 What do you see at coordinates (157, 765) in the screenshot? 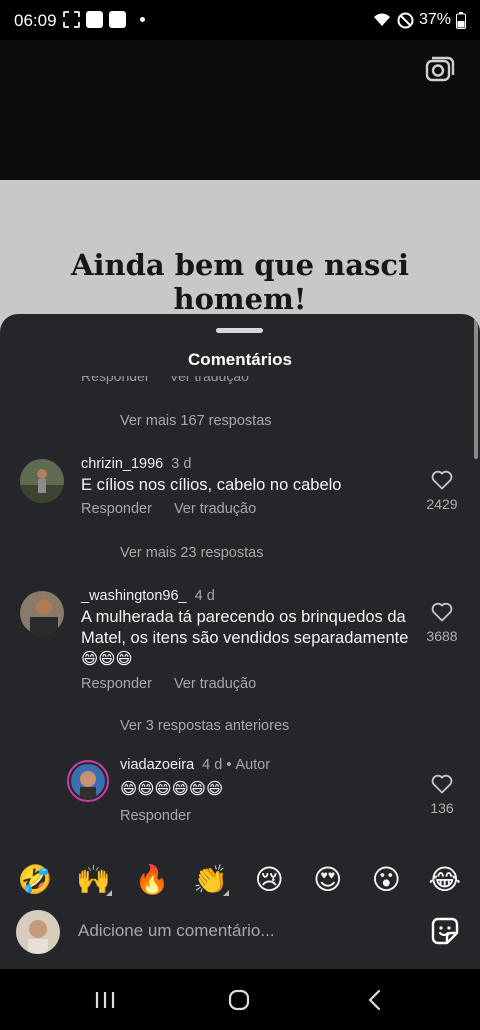
I see `username-text: viadazoeira` at bounding box center [157, 765].